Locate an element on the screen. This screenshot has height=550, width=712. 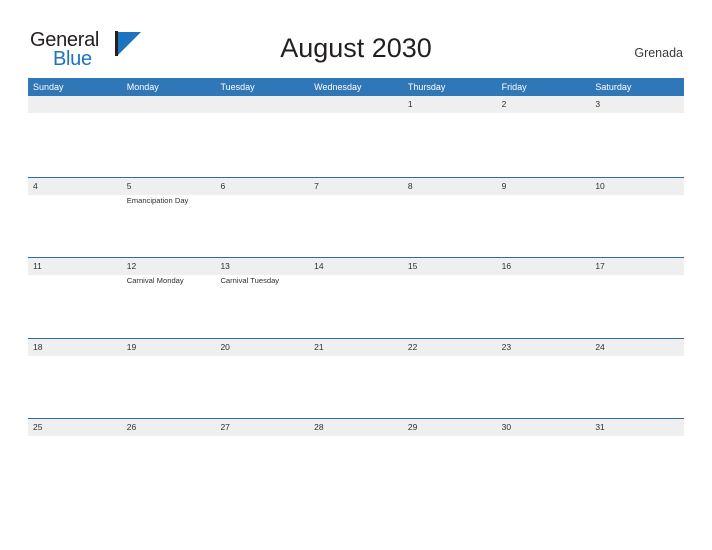
calendar-day-events: Carnival Tuesday is located at coordinates (264, 281).